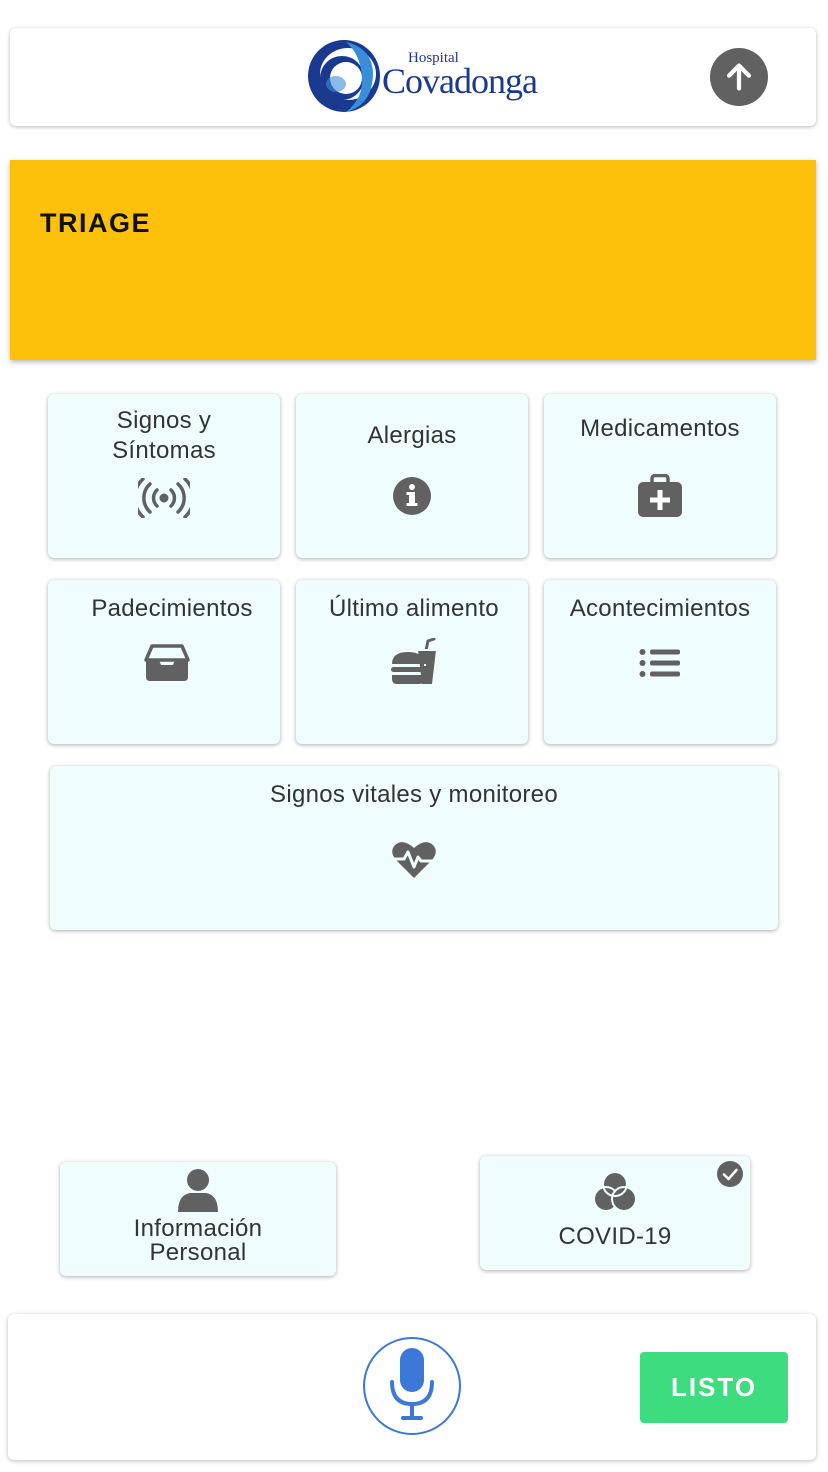 This screenshot has width=828, height=1472. I want to click on triage-banner: TRIAGE, so click(413, 260).